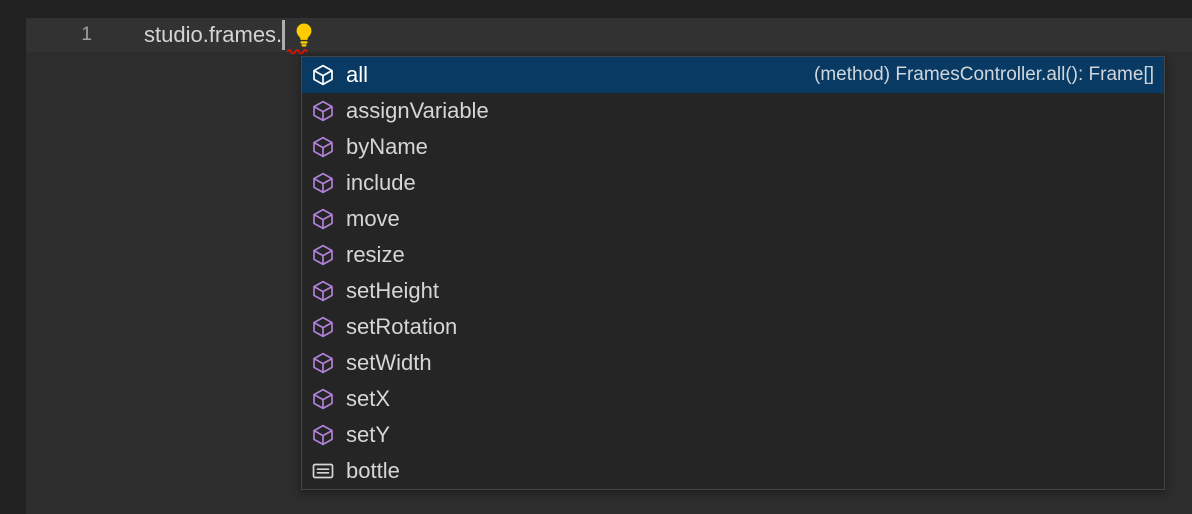 The width and height of the screenshot is (1192, 514). Describe the element at coordinates (733, 291) in the screenshot. I see `suggestion-item: setHeight` at that location.